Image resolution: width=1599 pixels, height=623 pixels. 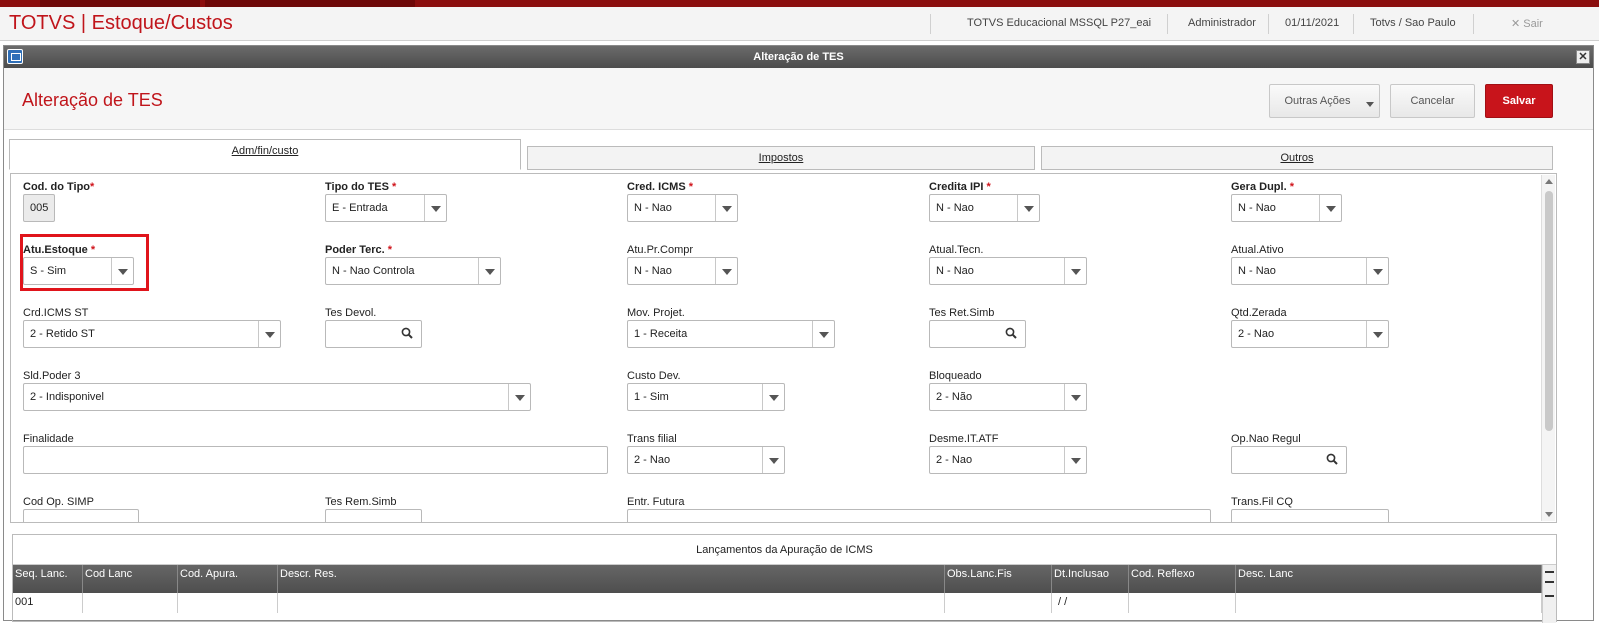 I want to click on finalidade-input, so click(x=315, y=460).